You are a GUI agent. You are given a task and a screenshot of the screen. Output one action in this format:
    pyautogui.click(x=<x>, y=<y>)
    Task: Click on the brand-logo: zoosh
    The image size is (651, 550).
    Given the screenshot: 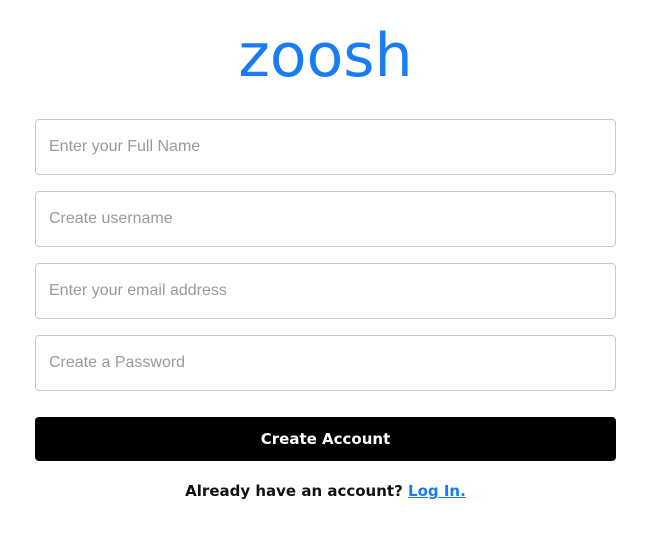 What is the action you would take?
    pyautogui.click(x=325, y=56)
    